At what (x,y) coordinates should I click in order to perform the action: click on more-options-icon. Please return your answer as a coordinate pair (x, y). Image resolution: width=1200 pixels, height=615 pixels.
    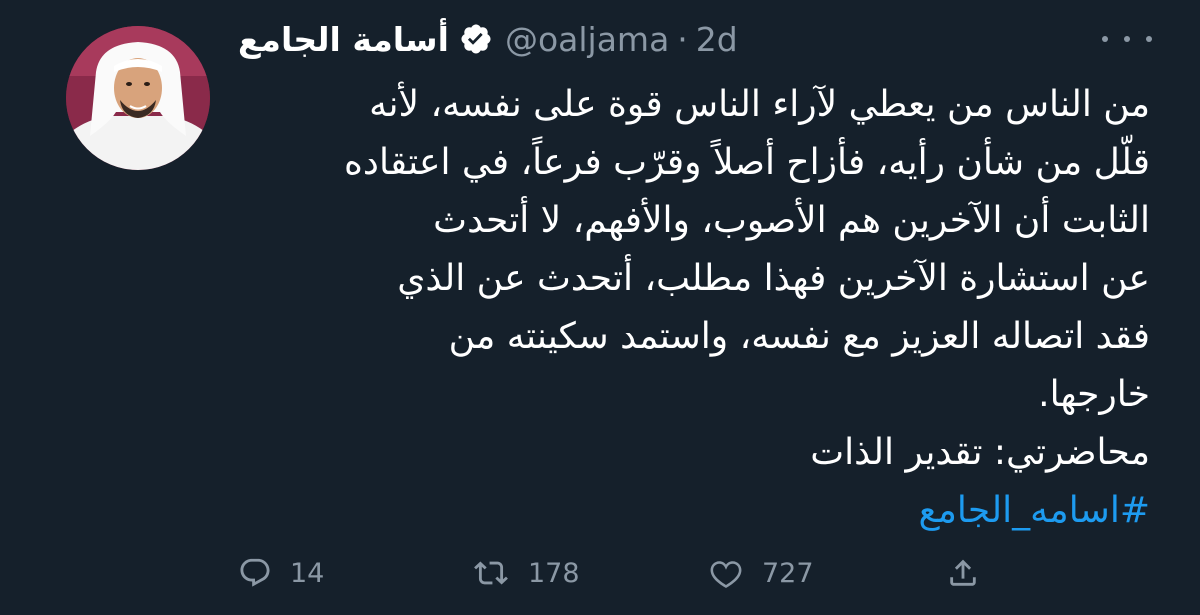
    Looking at the image, I should click on (1127, 39).